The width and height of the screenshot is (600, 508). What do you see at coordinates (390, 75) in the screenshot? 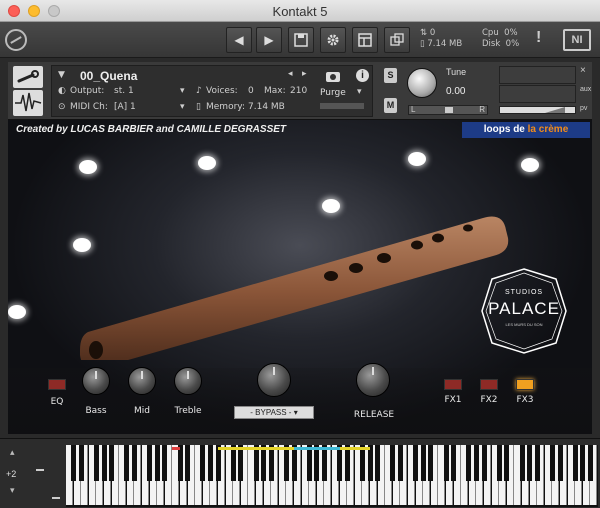
I see `solo-button: S` at bounding box center [390, 75].